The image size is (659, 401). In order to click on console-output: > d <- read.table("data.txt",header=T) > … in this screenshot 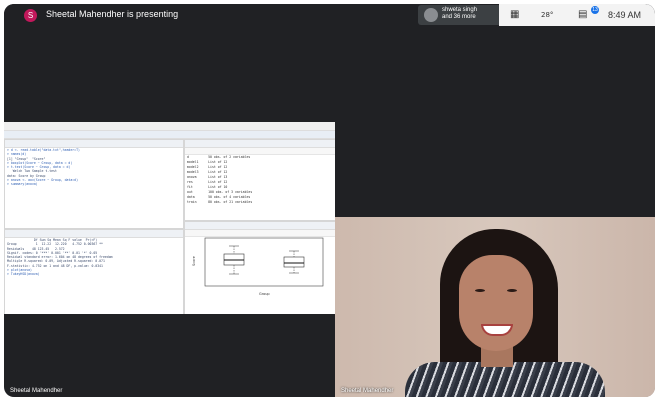, I will do `click(94, 167)`.